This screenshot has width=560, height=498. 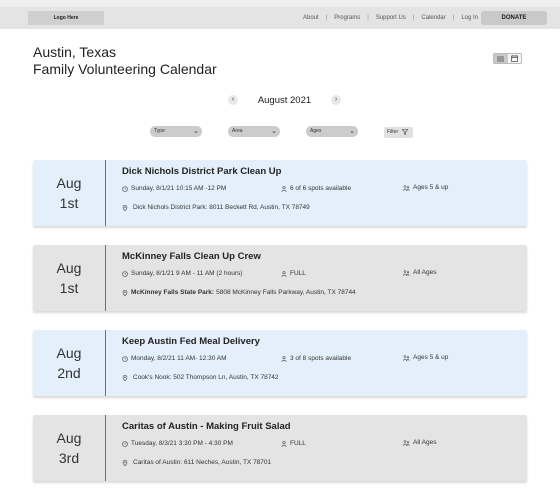 I want to click on month-label: August 2021, so click(x=284, y=100).